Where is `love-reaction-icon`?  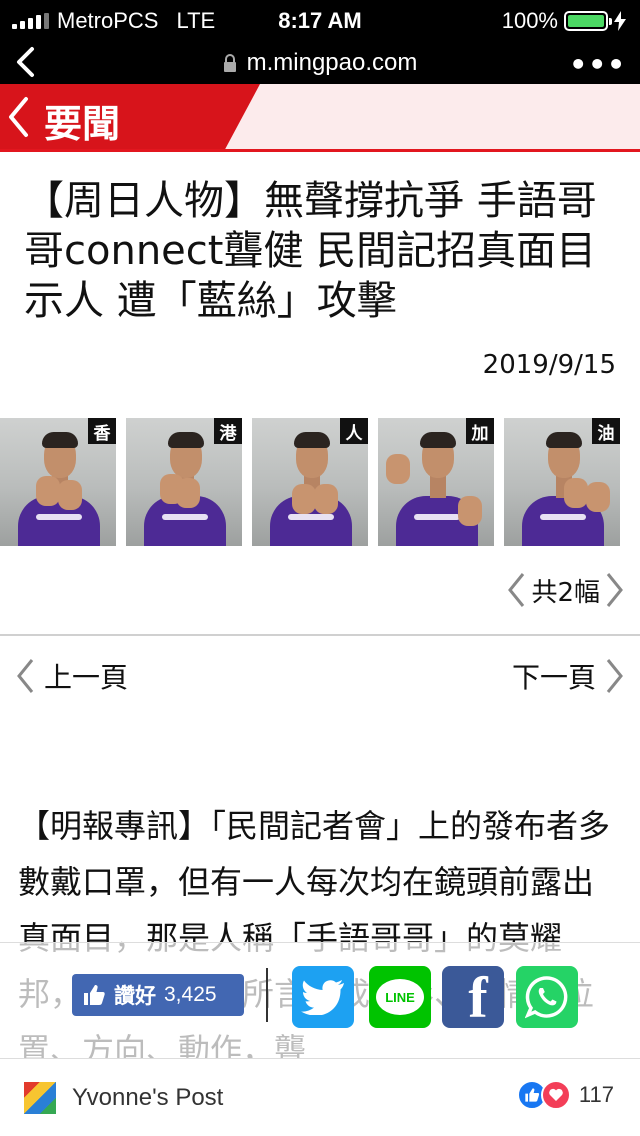
love-reaction-icon is located at coordinates (555, 1095).